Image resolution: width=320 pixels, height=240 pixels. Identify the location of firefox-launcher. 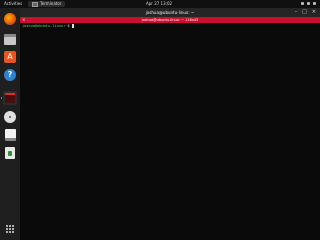
(10, 19).